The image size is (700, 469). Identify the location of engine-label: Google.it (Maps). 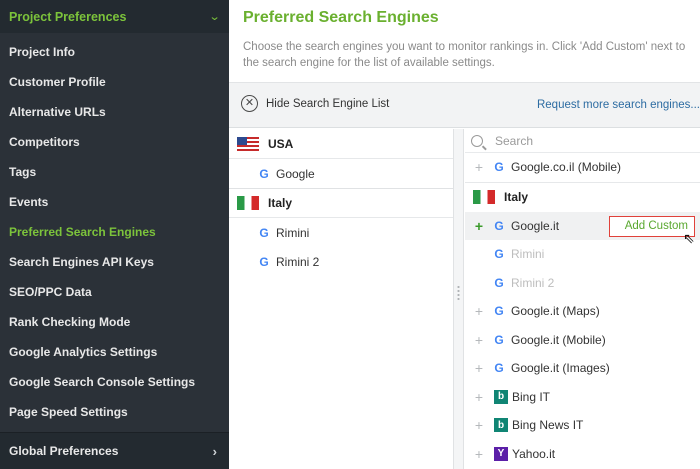
(555, 311).